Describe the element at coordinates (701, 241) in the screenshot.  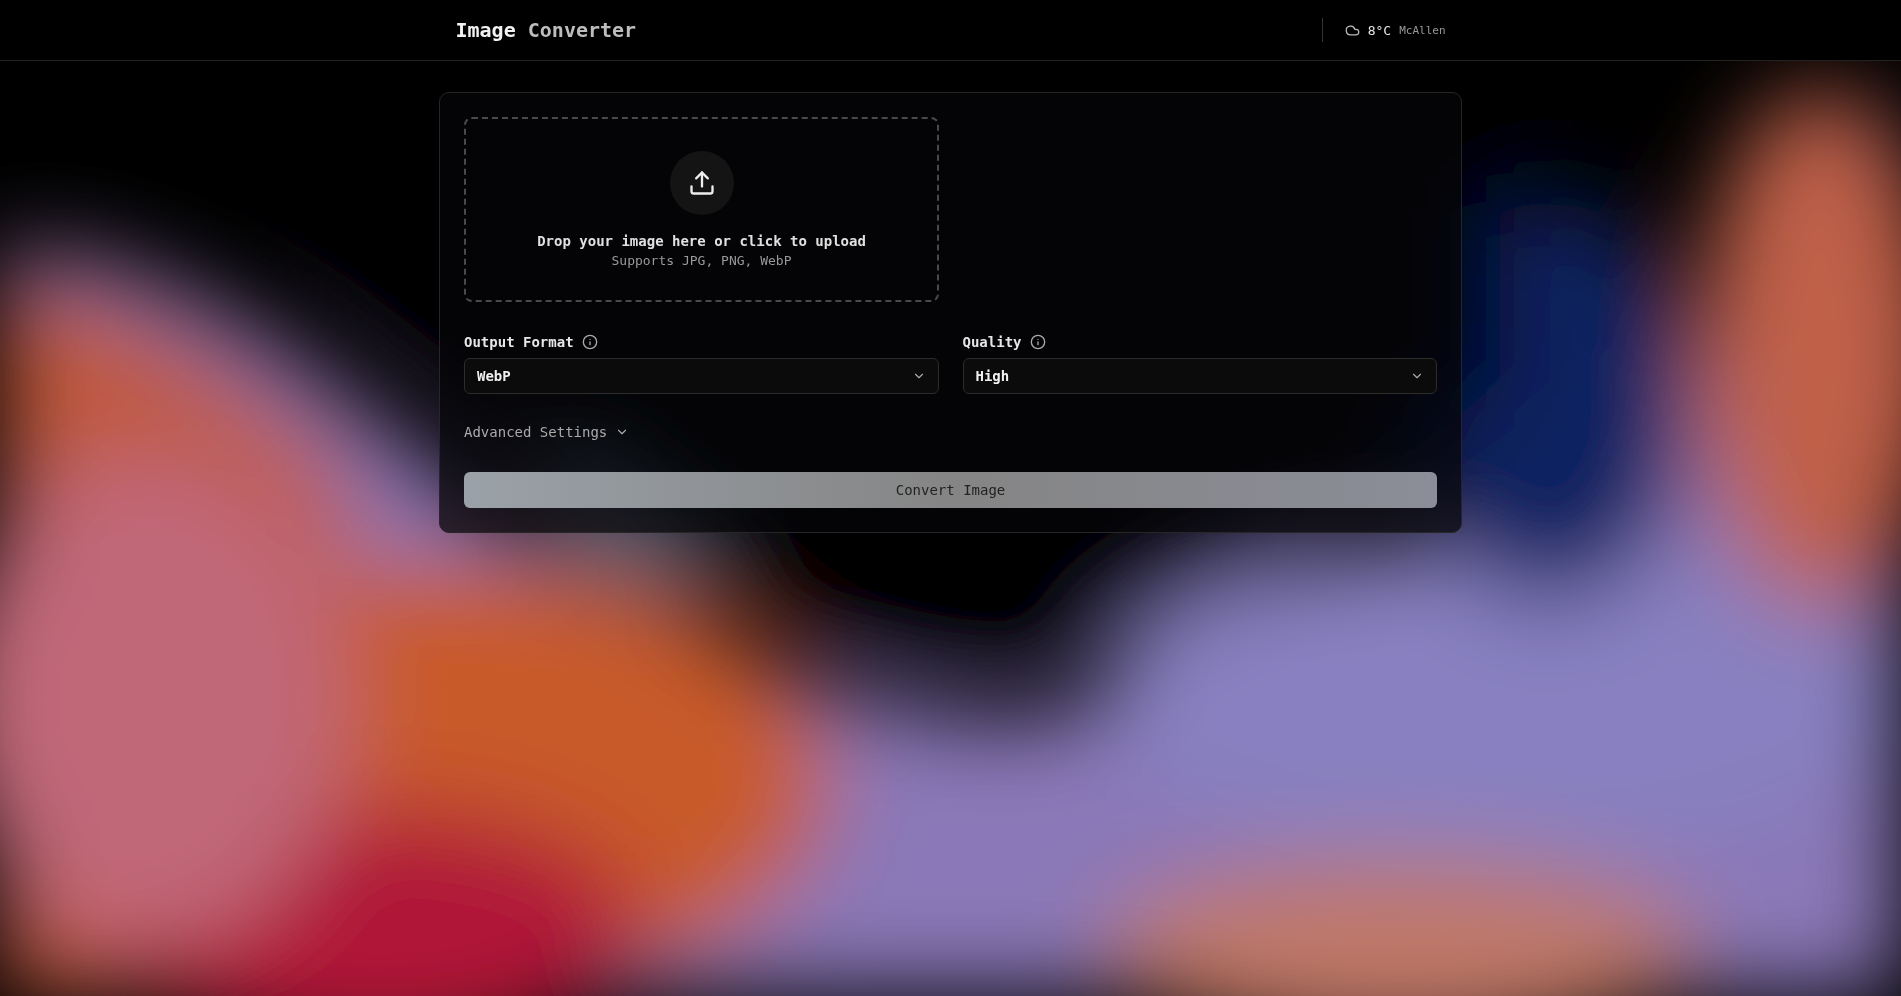
I see `upload-instruction: Drop your image here or click to upload` at that location.